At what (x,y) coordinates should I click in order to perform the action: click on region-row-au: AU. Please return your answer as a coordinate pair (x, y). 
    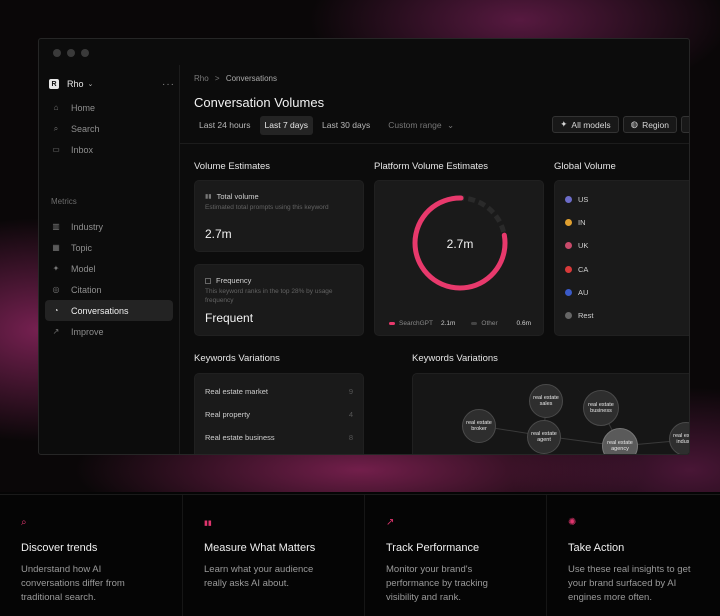
    Looking at the image, I should click on (576, 292).